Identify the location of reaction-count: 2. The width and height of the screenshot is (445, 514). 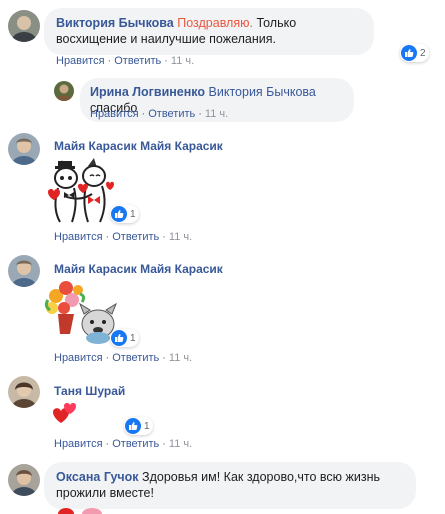
(414, 53).